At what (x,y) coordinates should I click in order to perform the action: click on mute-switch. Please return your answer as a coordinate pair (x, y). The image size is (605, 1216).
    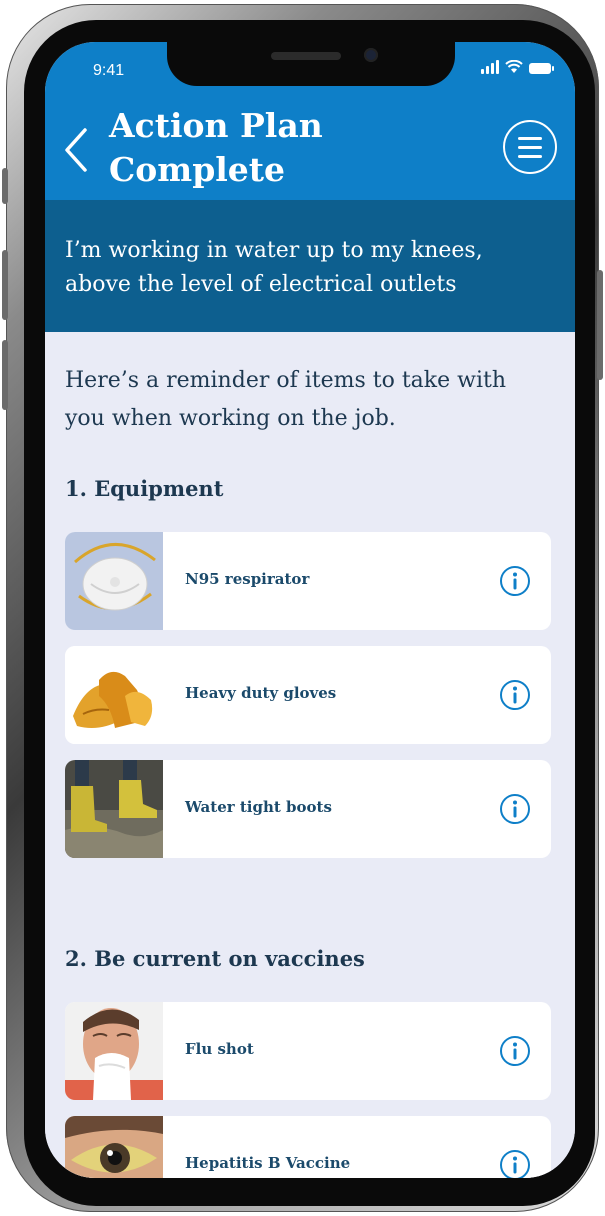
    Looking at the image, I should click on (5, 186).